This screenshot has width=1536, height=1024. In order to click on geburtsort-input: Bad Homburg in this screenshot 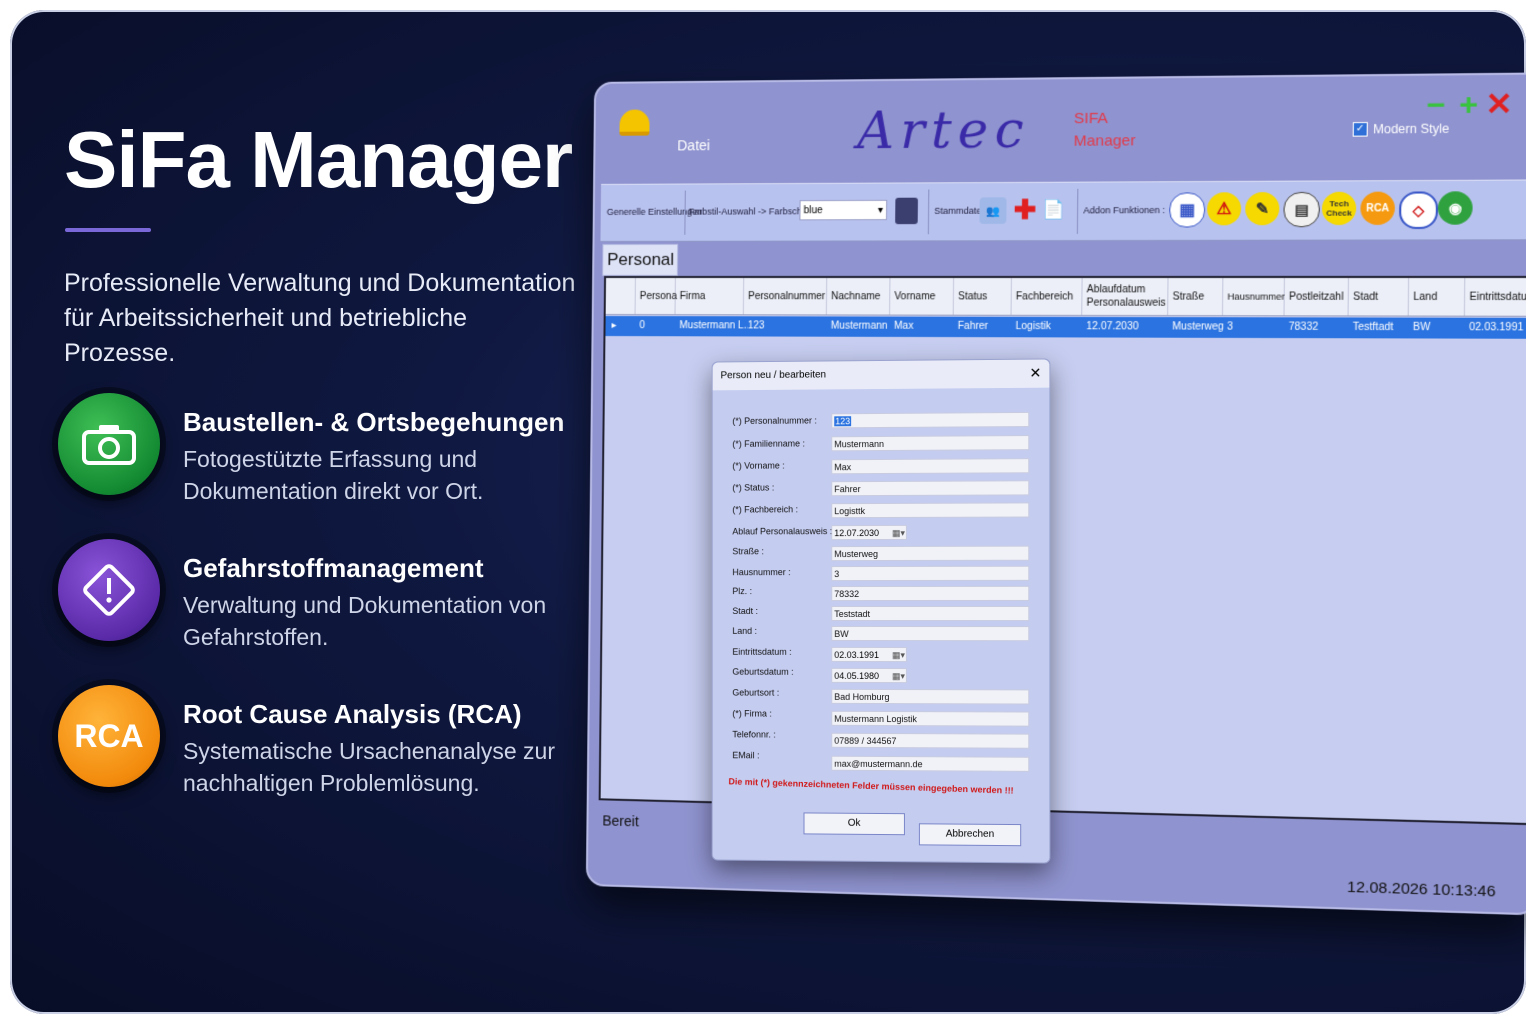, I will do `click(930, 696)`.